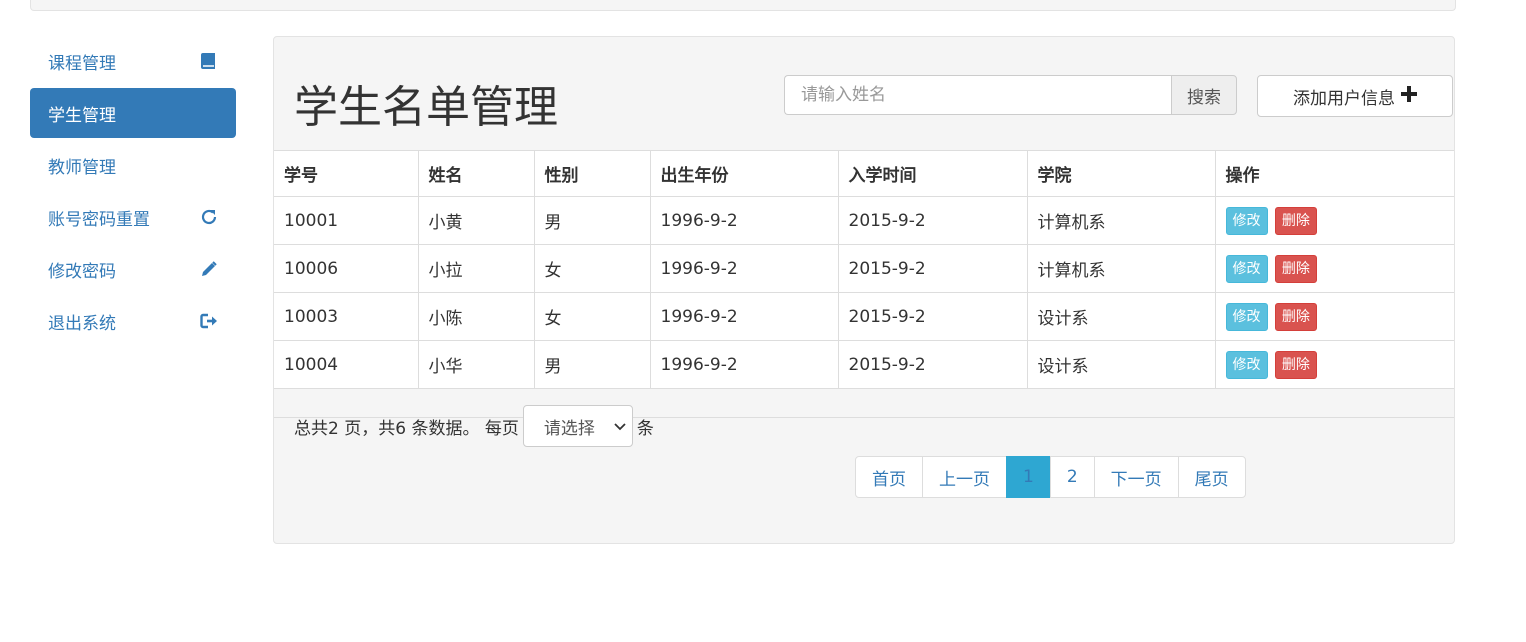  I want to click on cell-name: 小陈, so click(476, 316).